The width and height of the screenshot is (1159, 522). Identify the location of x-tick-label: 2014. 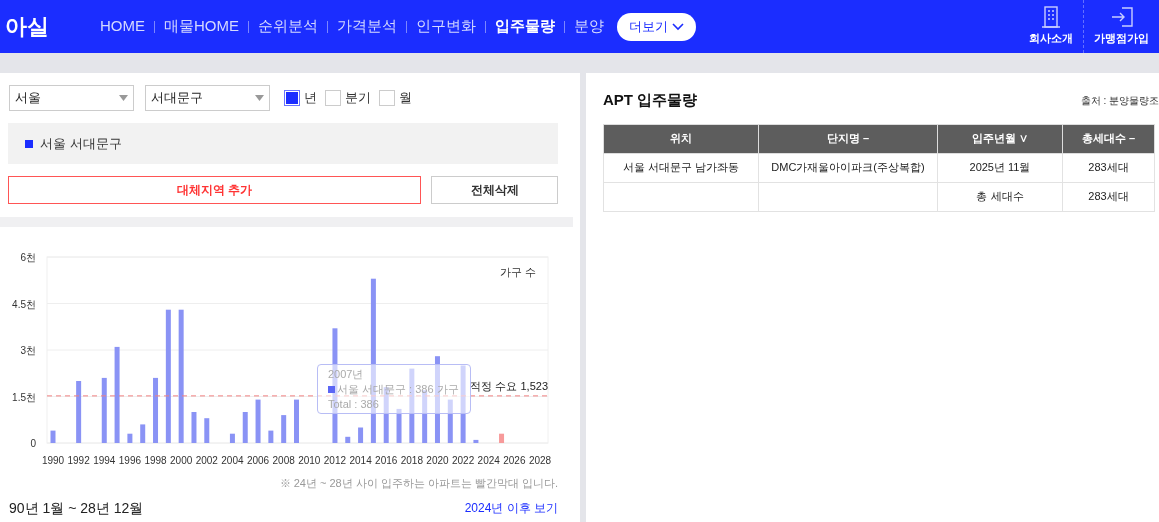
(360, 460).